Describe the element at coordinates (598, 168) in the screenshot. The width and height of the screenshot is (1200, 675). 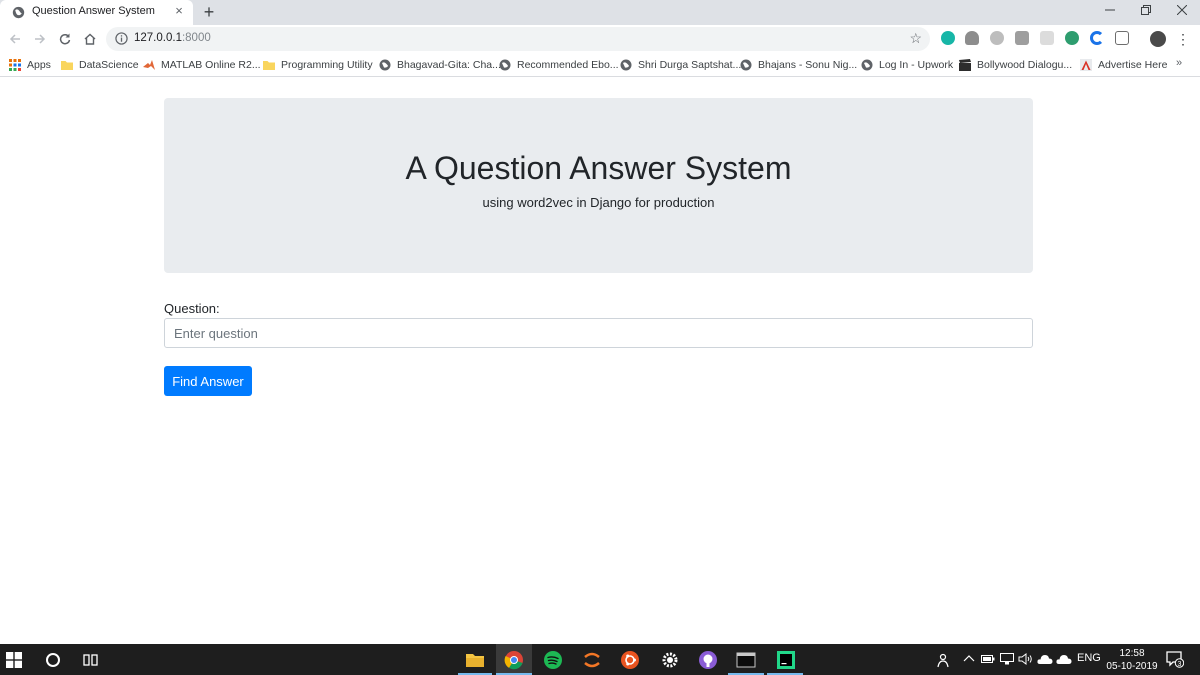
I see `page-title: A Question Answer System` at that location.